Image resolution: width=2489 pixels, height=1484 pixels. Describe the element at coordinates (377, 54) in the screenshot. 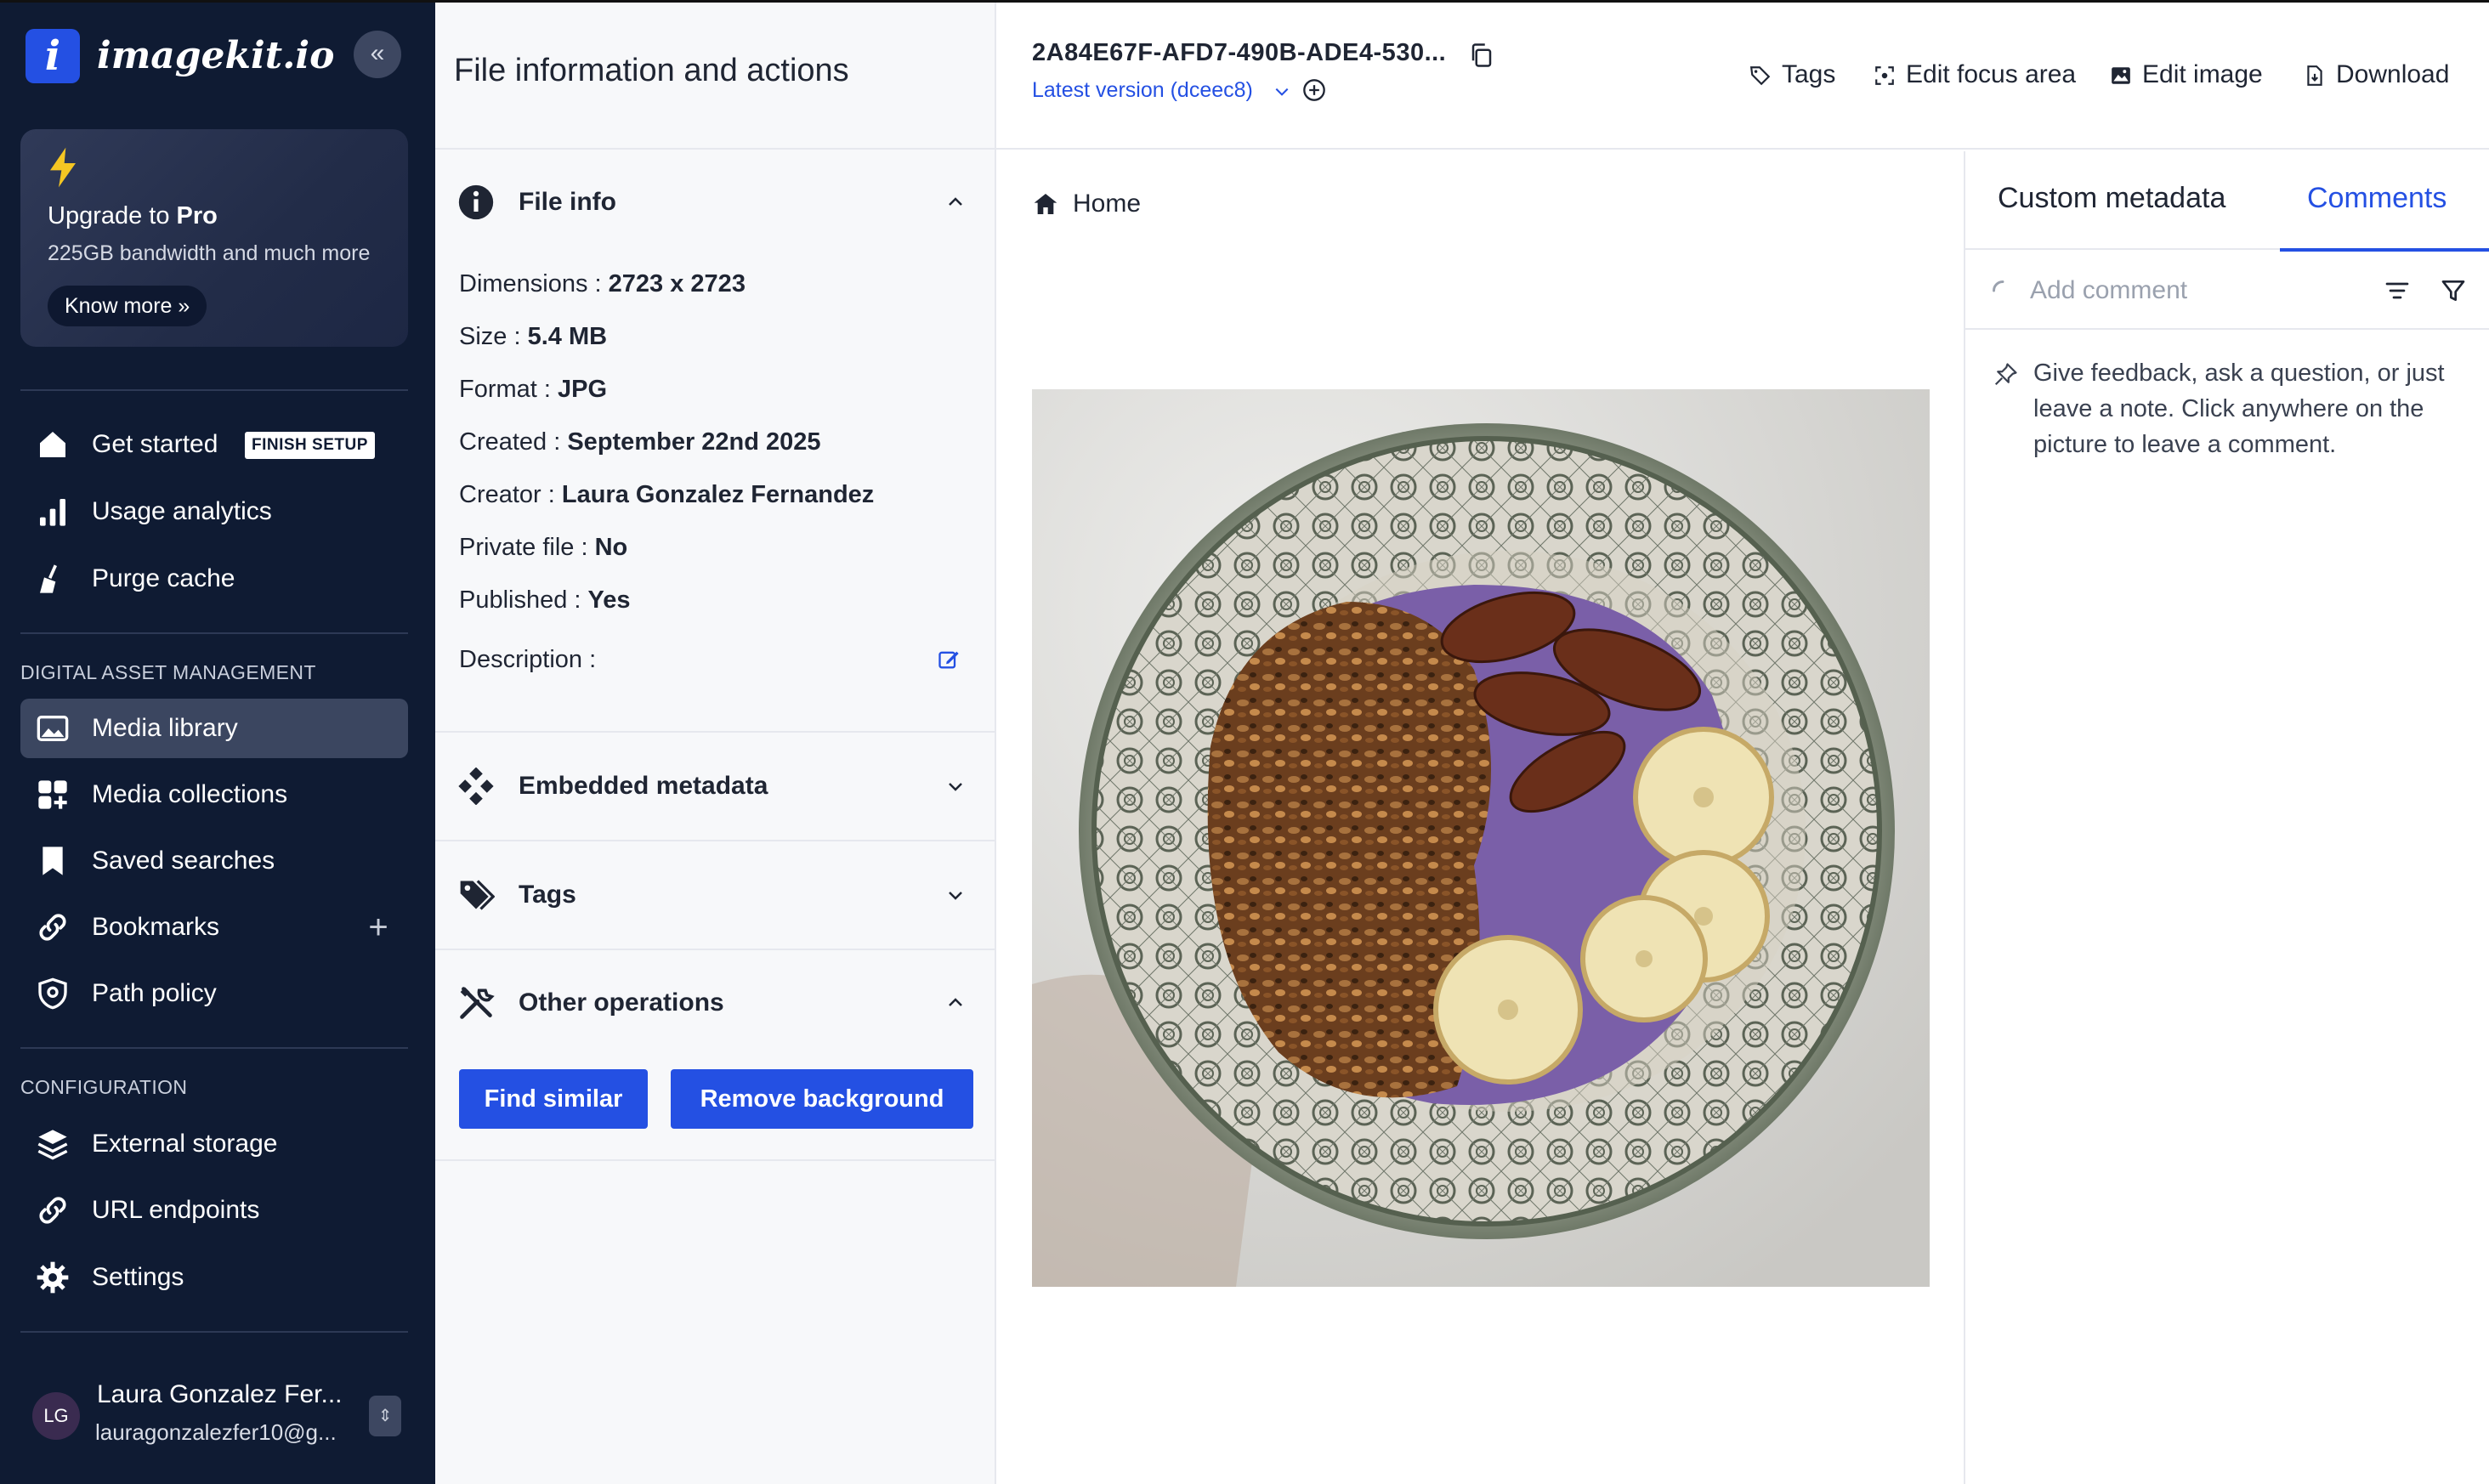

I see `collapse-sidebar-button: «` at that location.